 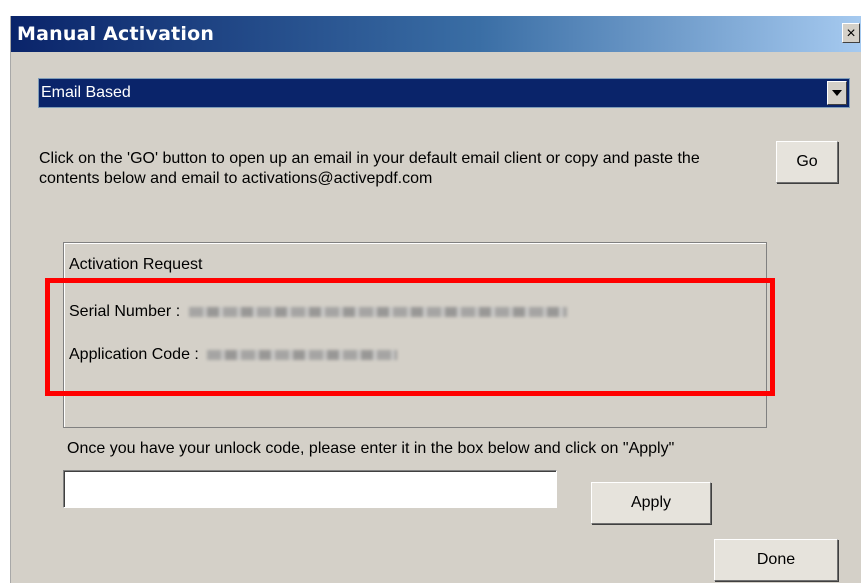 I want to click on close-button: ×, so click(x=851, y=33).